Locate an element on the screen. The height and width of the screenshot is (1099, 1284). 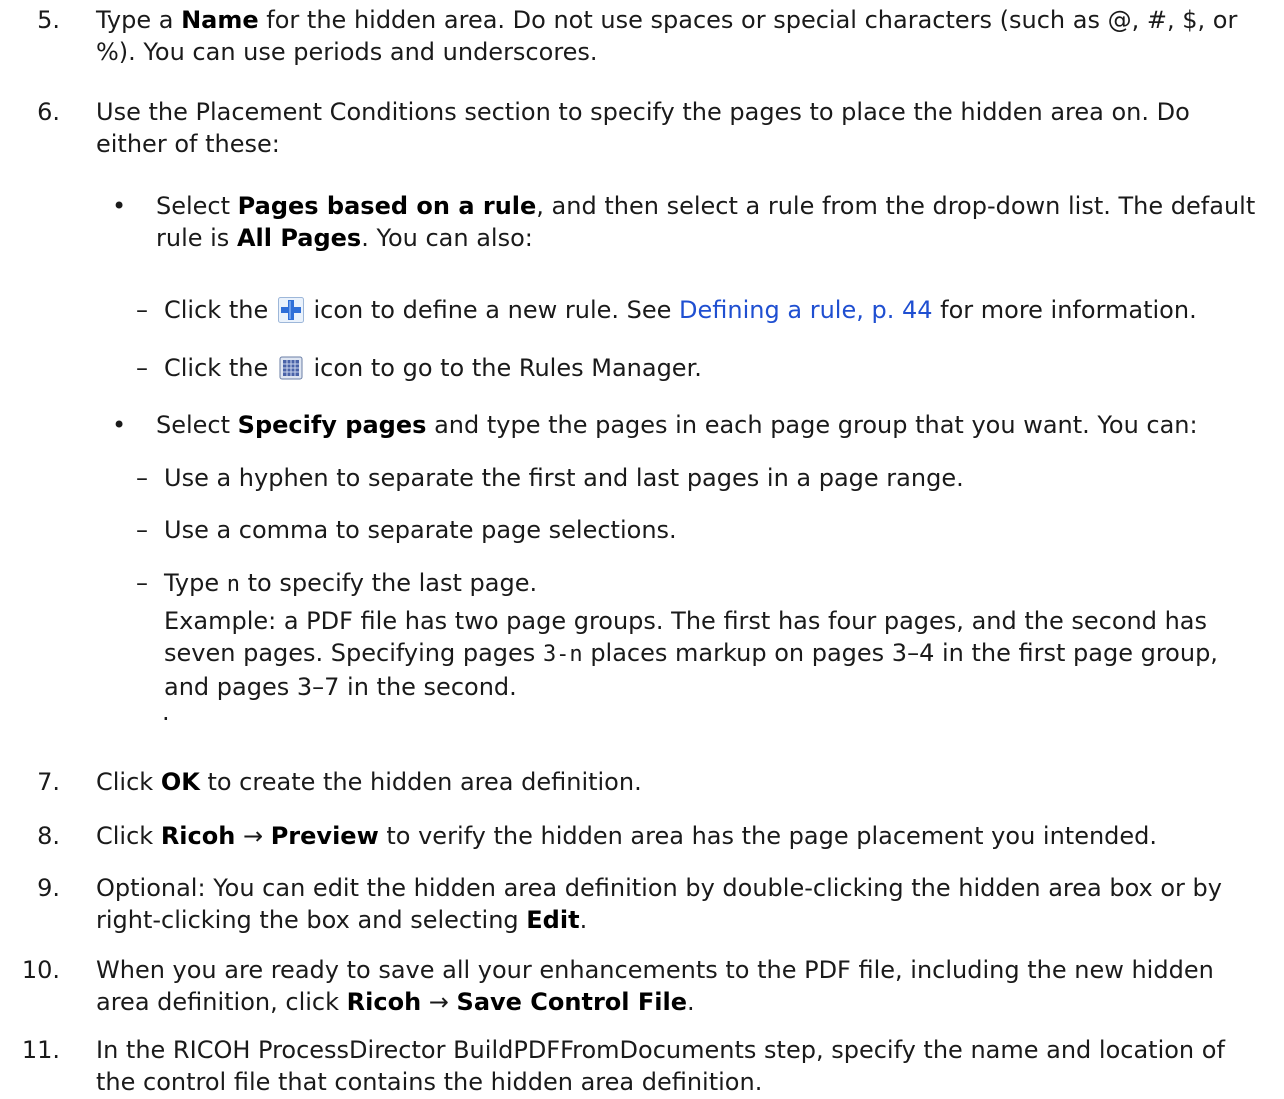
add-plus-icon is located at coordinates (290, 310).